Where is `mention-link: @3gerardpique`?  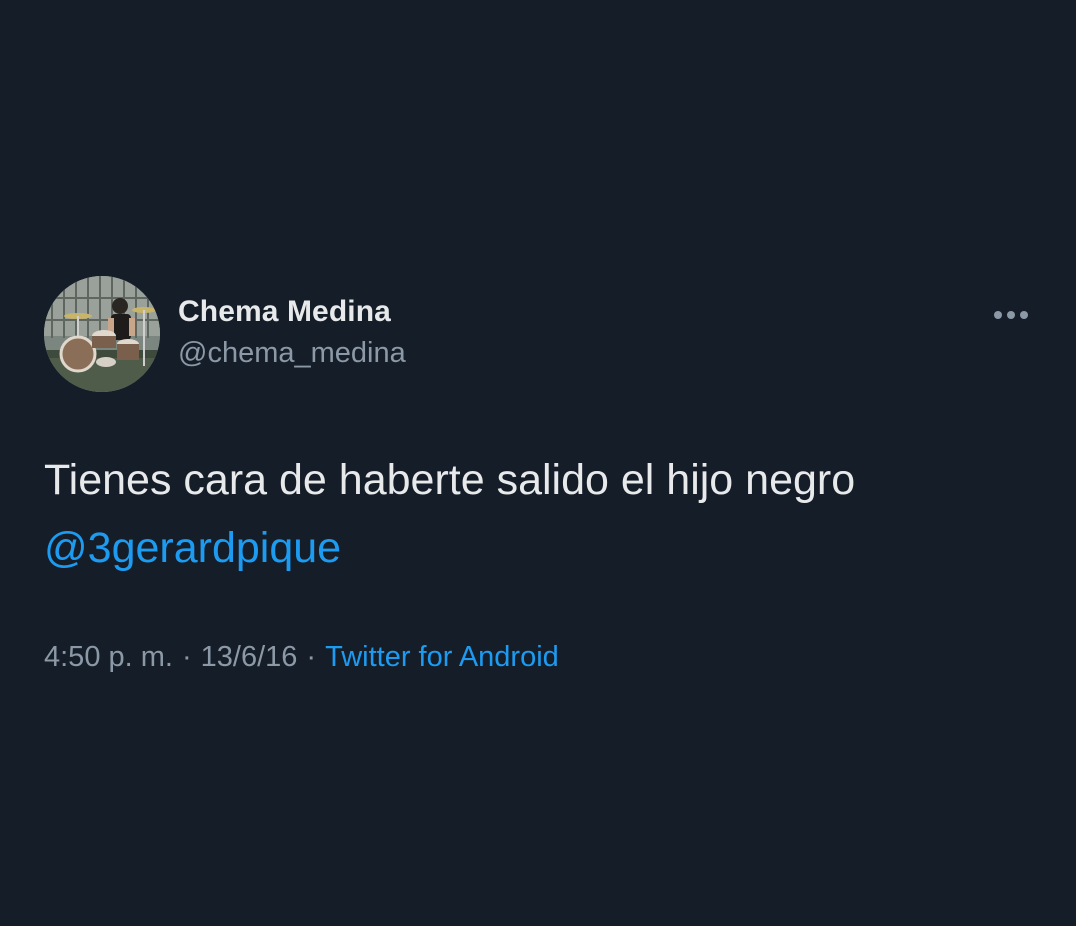
mention-link: @3gerardpique is located at coordinates (544, 548).